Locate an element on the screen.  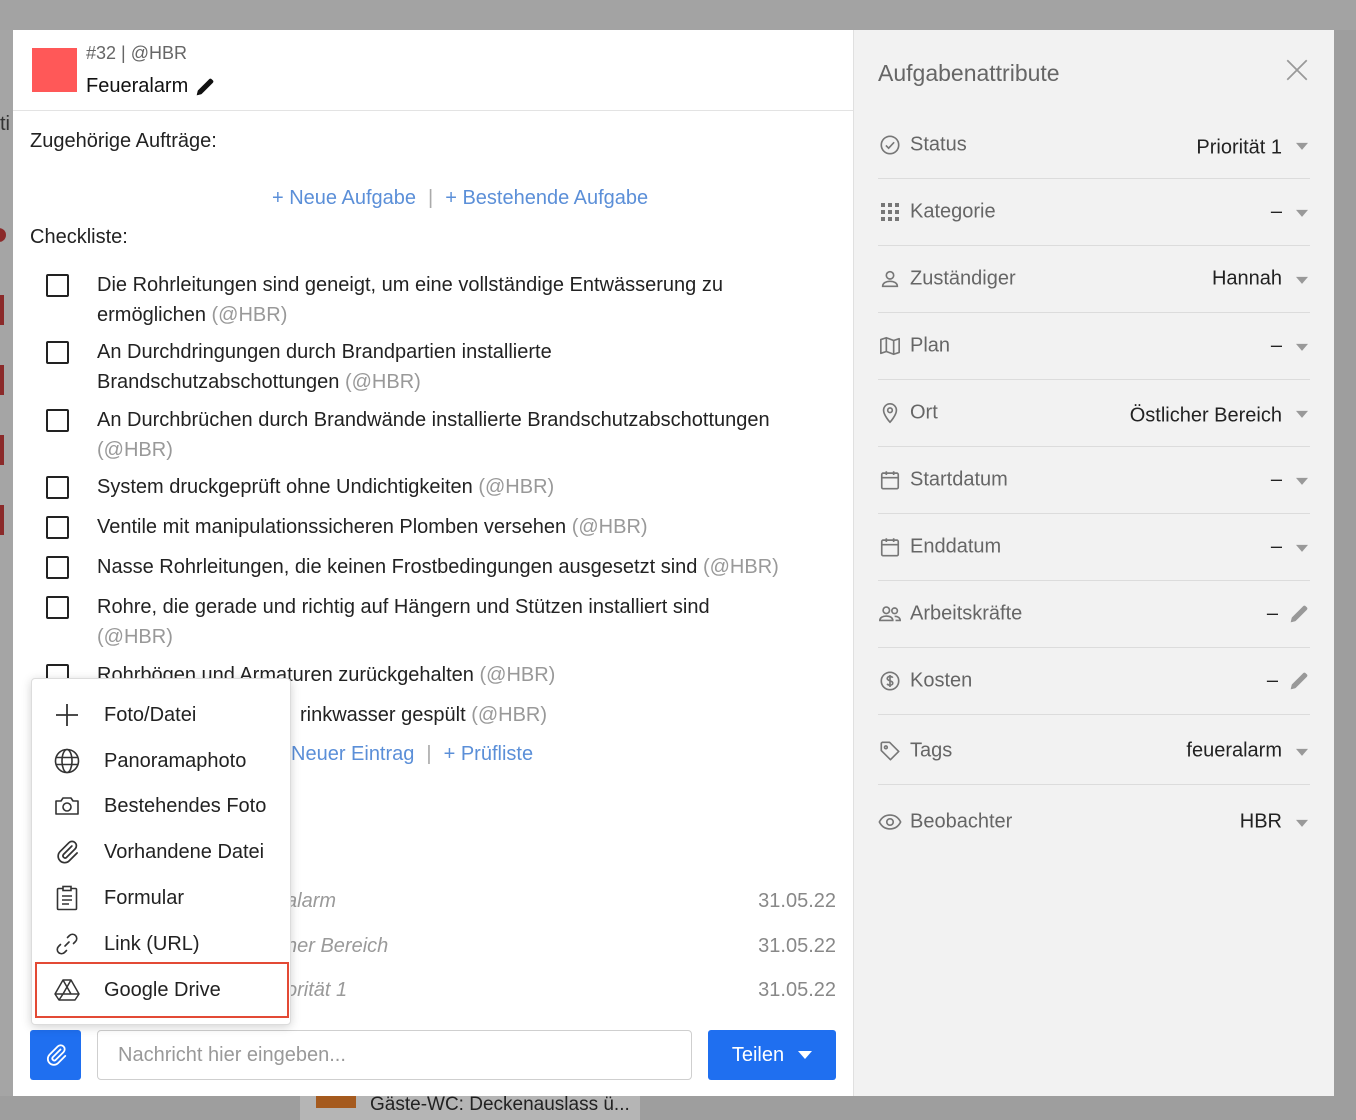
share-button: Teilen is located at coordinates (772, 1055).